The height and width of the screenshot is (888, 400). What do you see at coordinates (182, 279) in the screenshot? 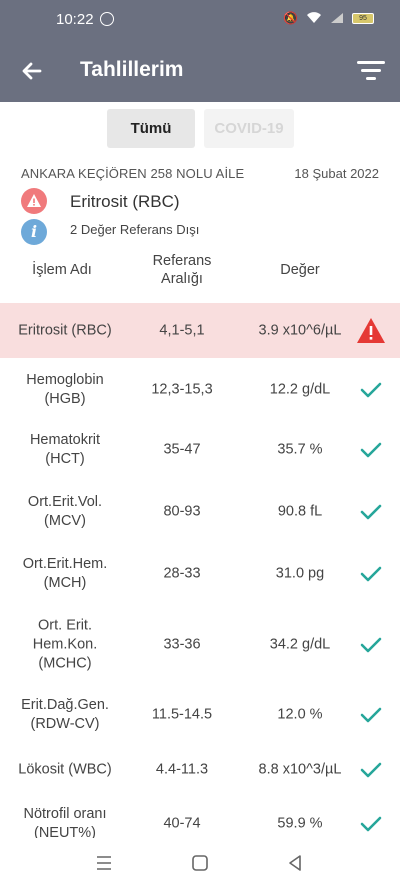
I see `column-header-reference-line2: Aralığı` at bounding box center [182, 279].